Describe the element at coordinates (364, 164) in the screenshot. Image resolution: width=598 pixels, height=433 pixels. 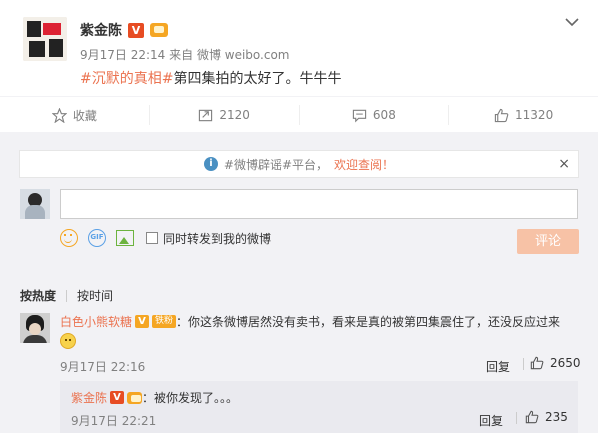
I see `notice-link: 欢迎查阅！` at that location.